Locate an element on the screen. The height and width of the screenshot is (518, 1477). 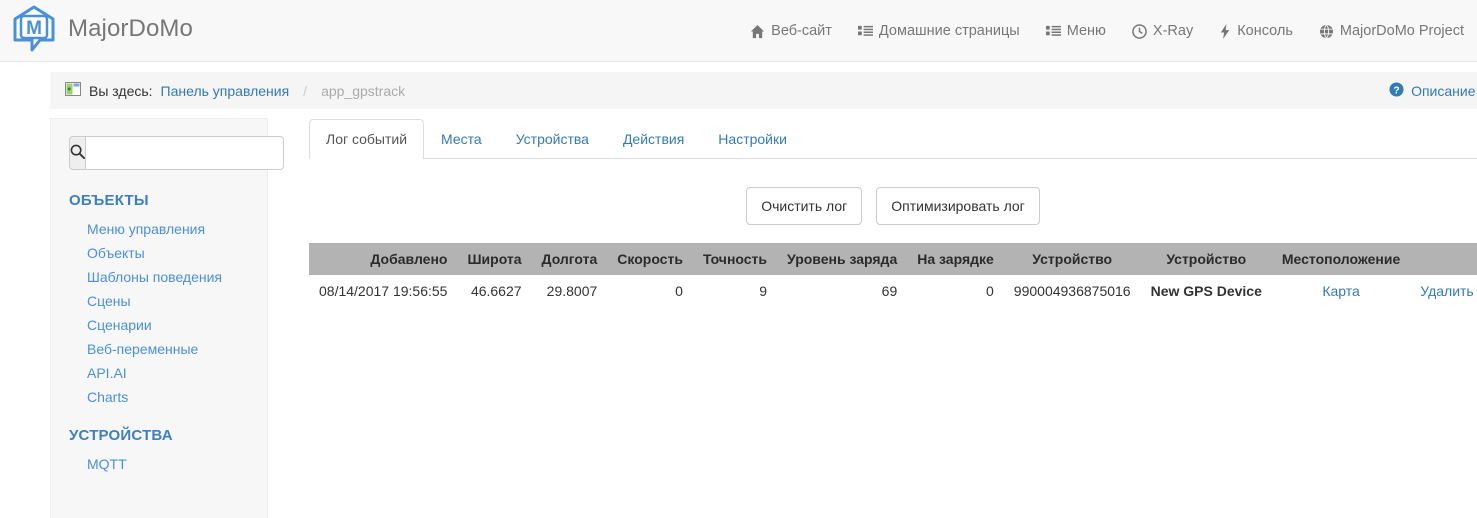
col-speed: Скорость is located at coordinates (650, 259).